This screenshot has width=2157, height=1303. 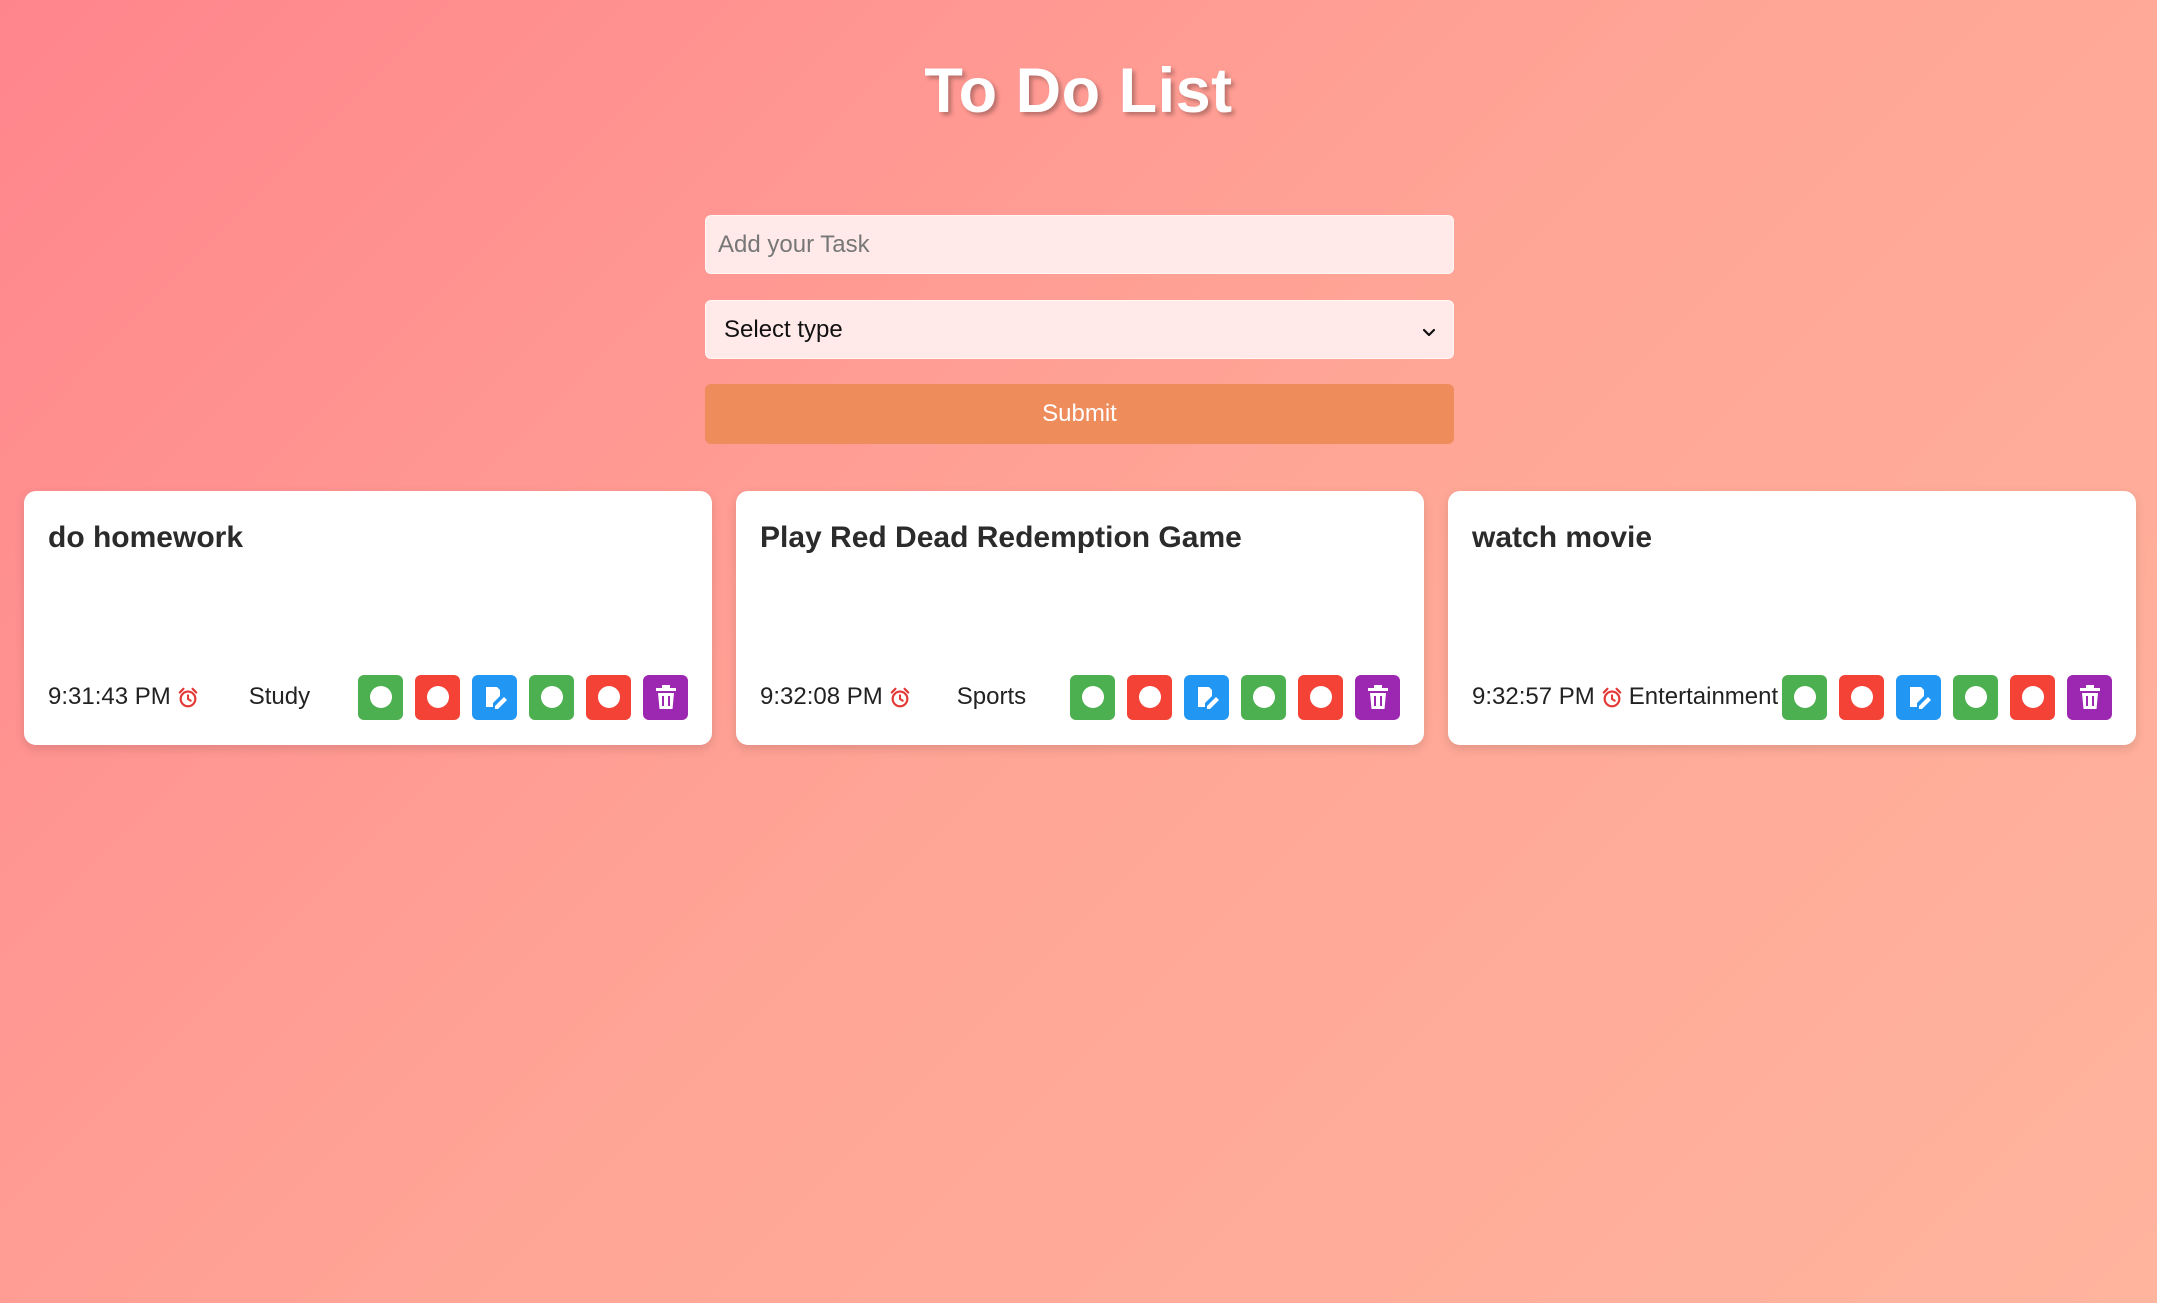 I want to click on task-type: Entertainment, so click(x=1703, y=696).